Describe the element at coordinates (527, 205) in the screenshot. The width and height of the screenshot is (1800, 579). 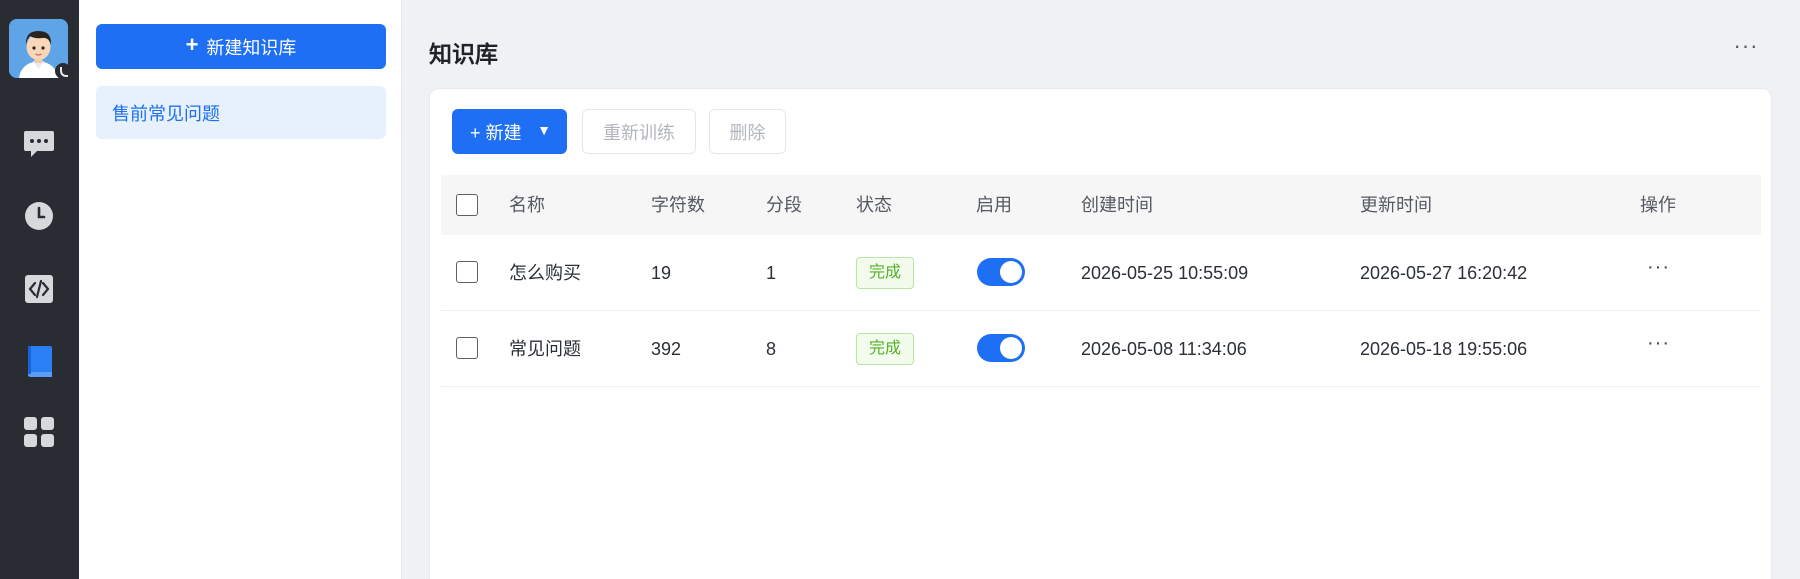
I see `column-header-name: 名称` at that location.